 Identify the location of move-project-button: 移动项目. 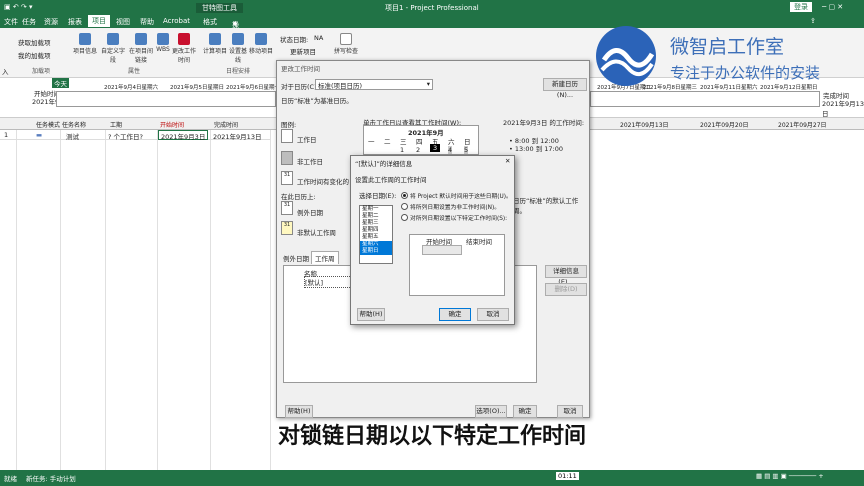
(261, 44).